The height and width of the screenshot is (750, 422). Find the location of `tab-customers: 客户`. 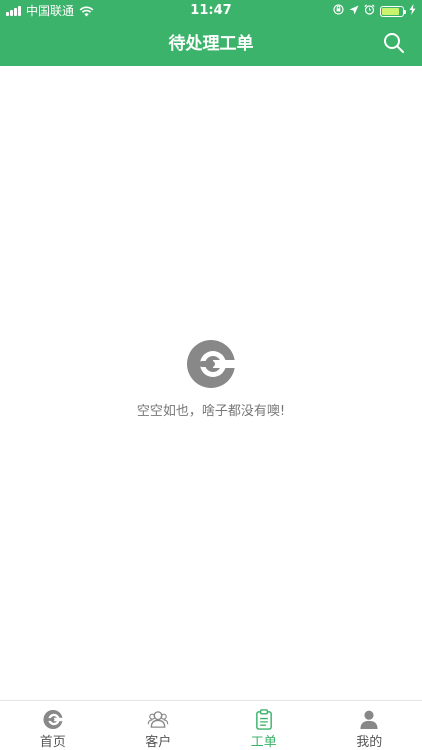

tab-customers: 客户 is located at coordinates (159, 725).